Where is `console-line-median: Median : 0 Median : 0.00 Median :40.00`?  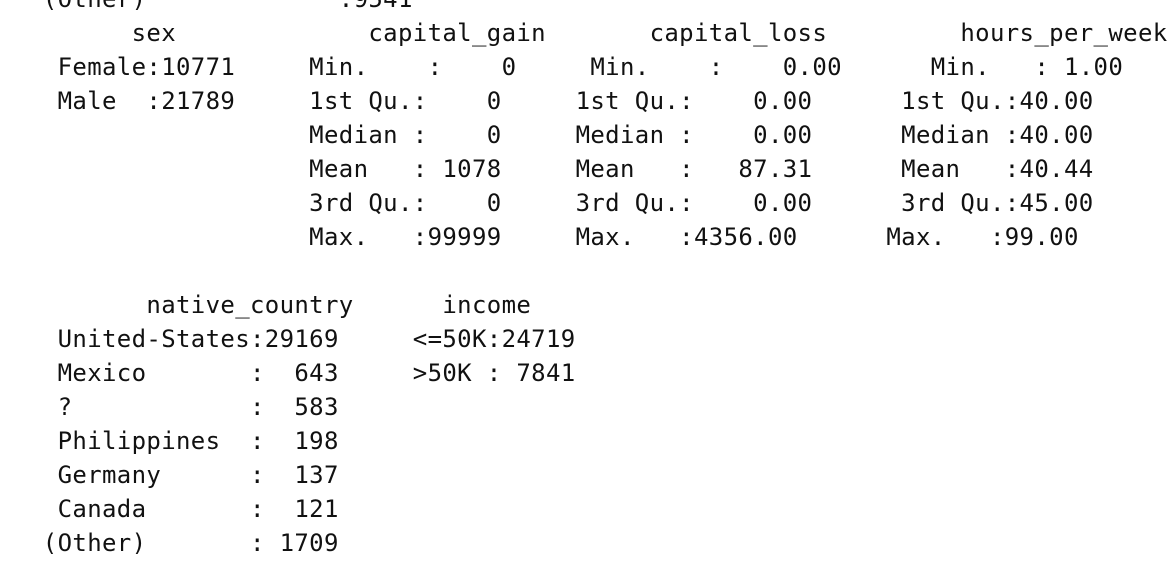
console-line-median: Median : 0 Median : 0.00 Median :40.00 is located at coordinates (583, 135).